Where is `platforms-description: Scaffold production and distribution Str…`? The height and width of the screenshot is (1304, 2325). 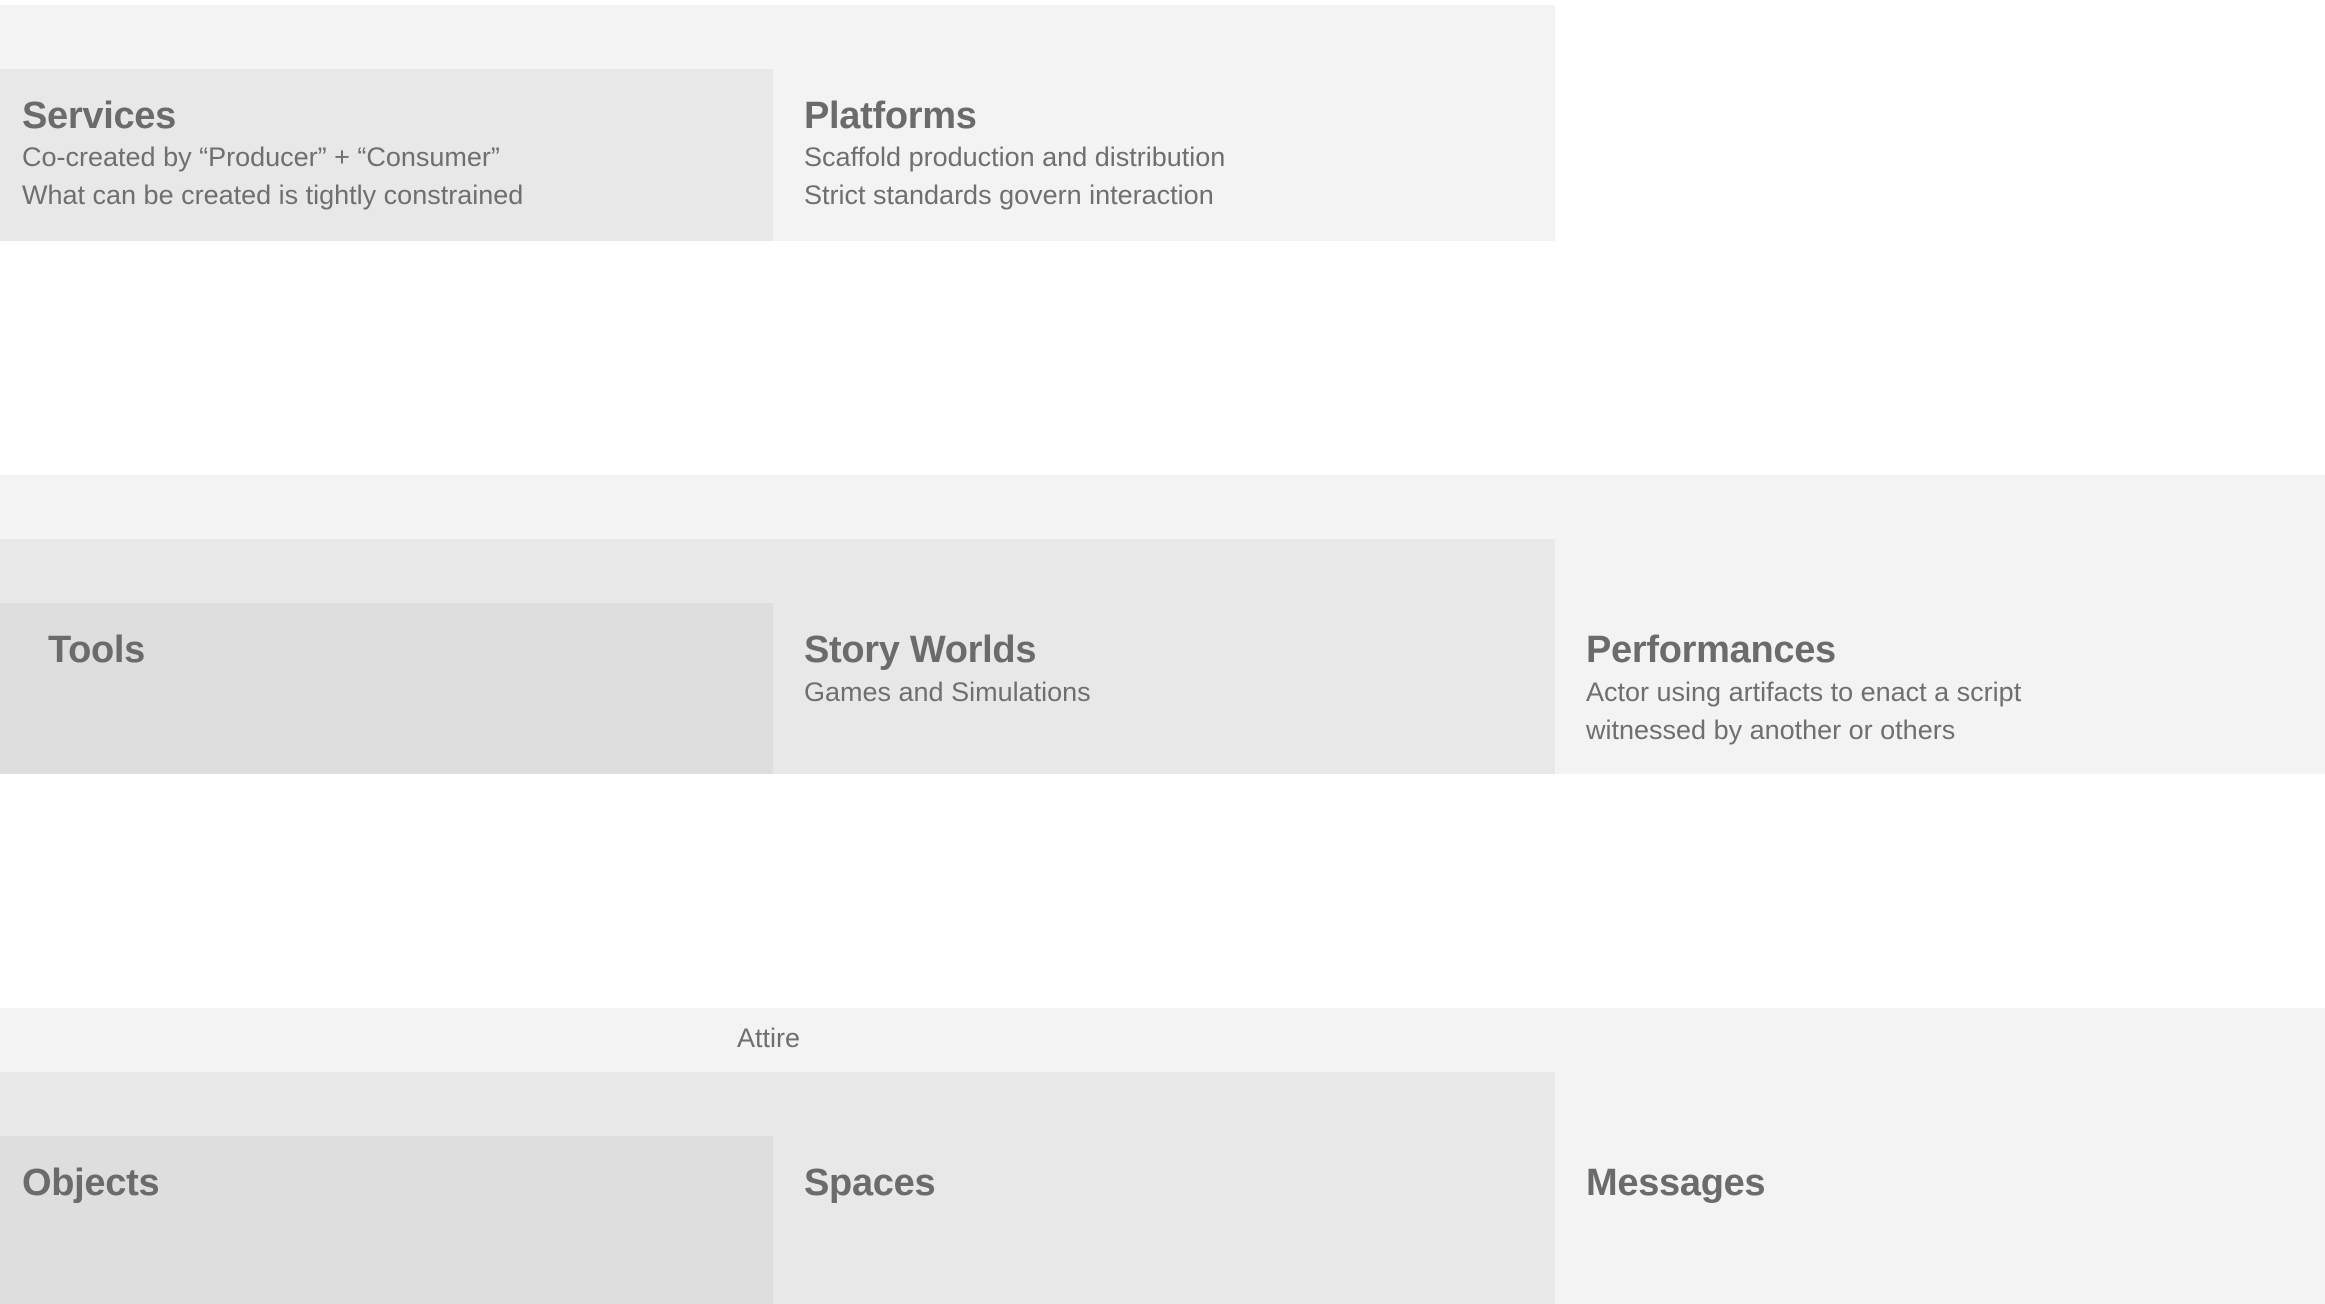 platforms-description: Scaffold production and distribution Str… is located at coordinates (1014, 176).